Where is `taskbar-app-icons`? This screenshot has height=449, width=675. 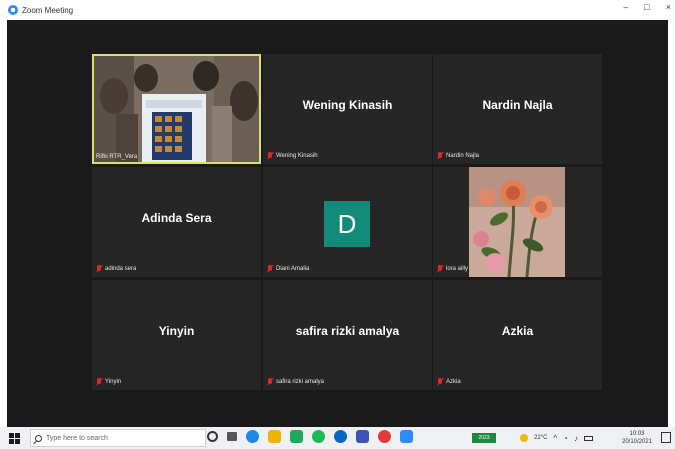 taskbar-app-icons is located at coordinates (310, 436).